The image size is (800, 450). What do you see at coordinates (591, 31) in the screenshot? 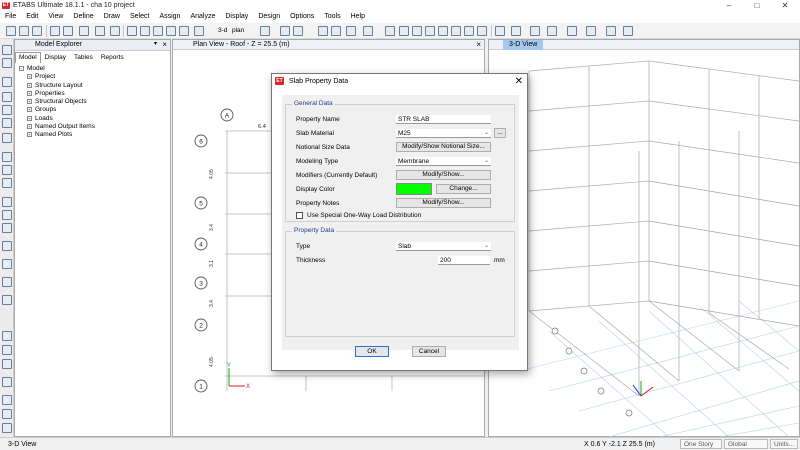
I see `draw-floor-icon` at bounding box center [591, 31].